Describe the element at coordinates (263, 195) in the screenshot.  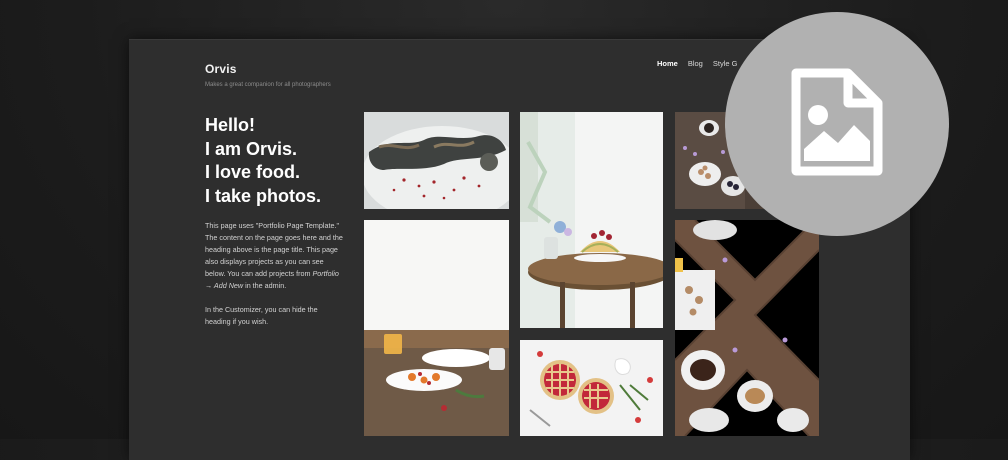
I see `hero-line: I take photos.` at that location.